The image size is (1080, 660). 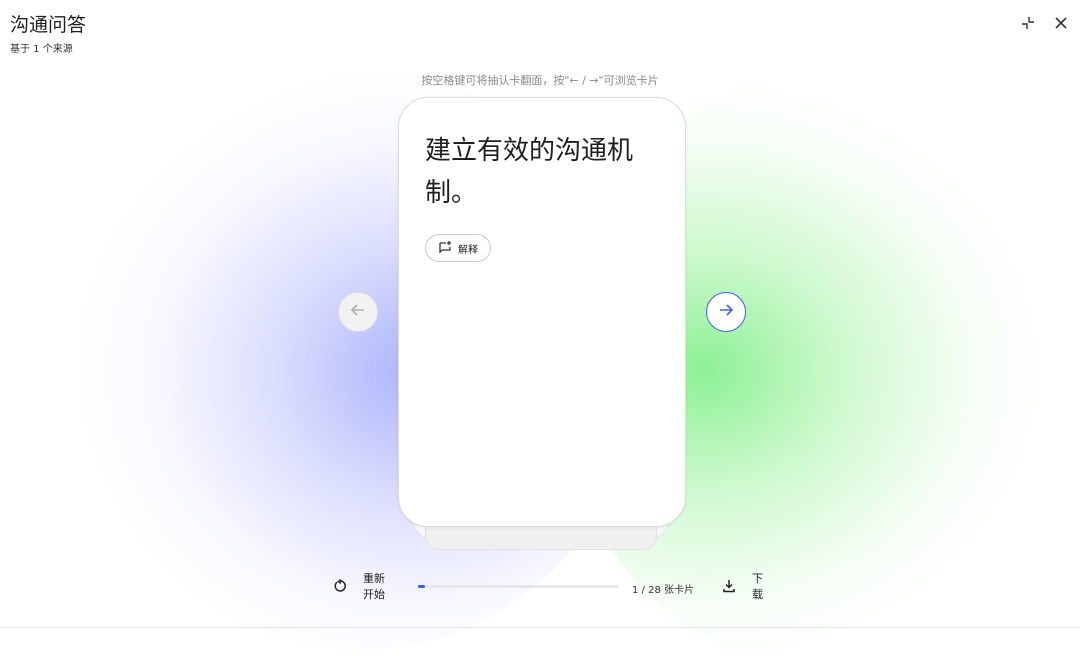 I want to click on arrow-left-icon, so click(x=358, y=312).